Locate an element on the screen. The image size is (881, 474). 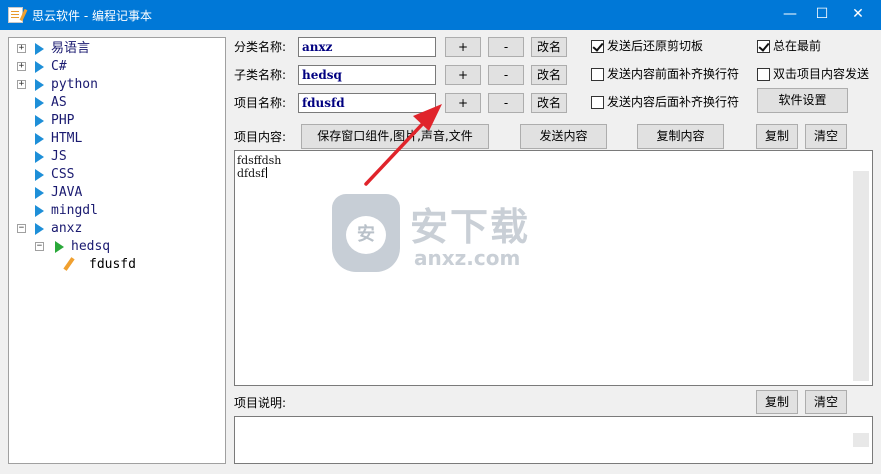
checkbox-label: 双击项目内容发送 is located at coordinates (821, 74).